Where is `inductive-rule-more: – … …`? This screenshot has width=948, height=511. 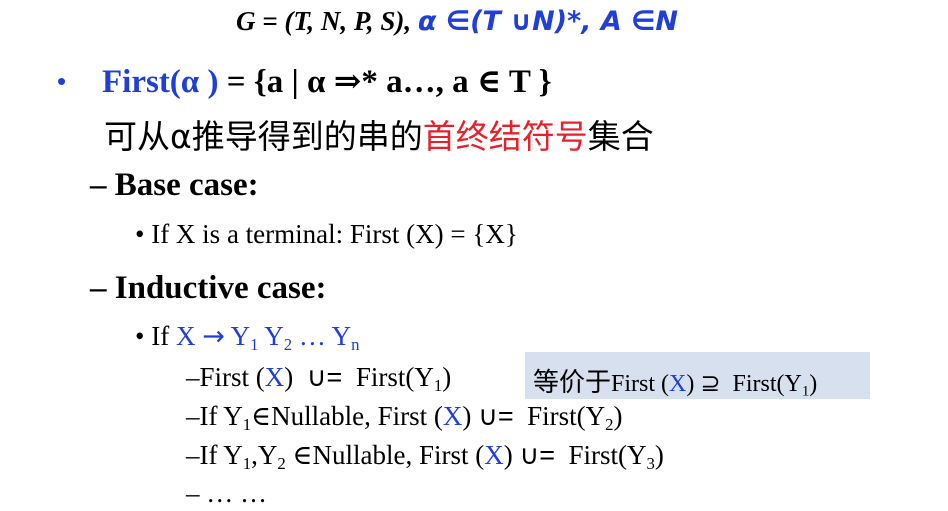 inductive-rule-more: – … … is located at coordinates (226, 493).